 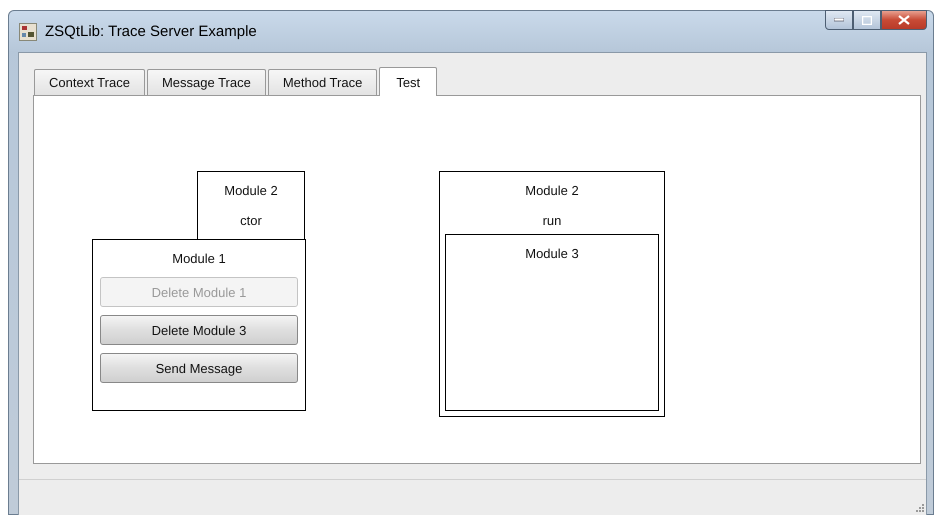 What do you see at coordinates (199, 368) in the screenshot?
I see `module-button: Send Message` at bounding box center [199, 368].